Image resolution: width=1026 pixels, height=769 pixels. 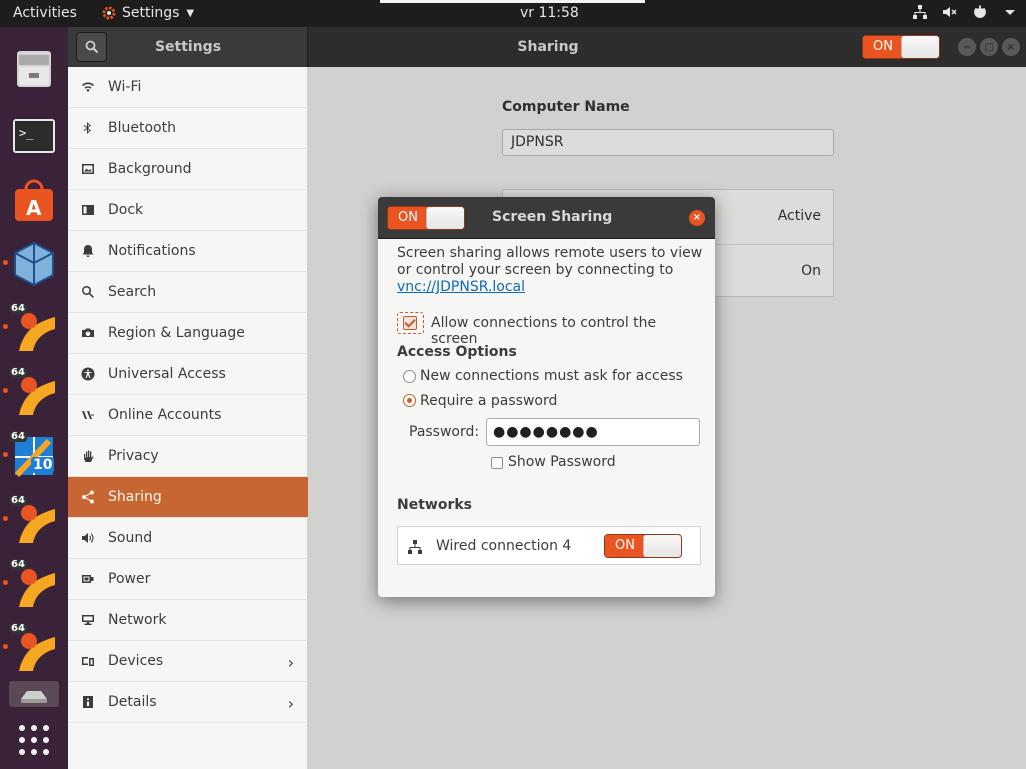 What do you see at coordinates (409, 376) in the screenshot?
I see `ask-access-radio` at bounding box center [409, 376].